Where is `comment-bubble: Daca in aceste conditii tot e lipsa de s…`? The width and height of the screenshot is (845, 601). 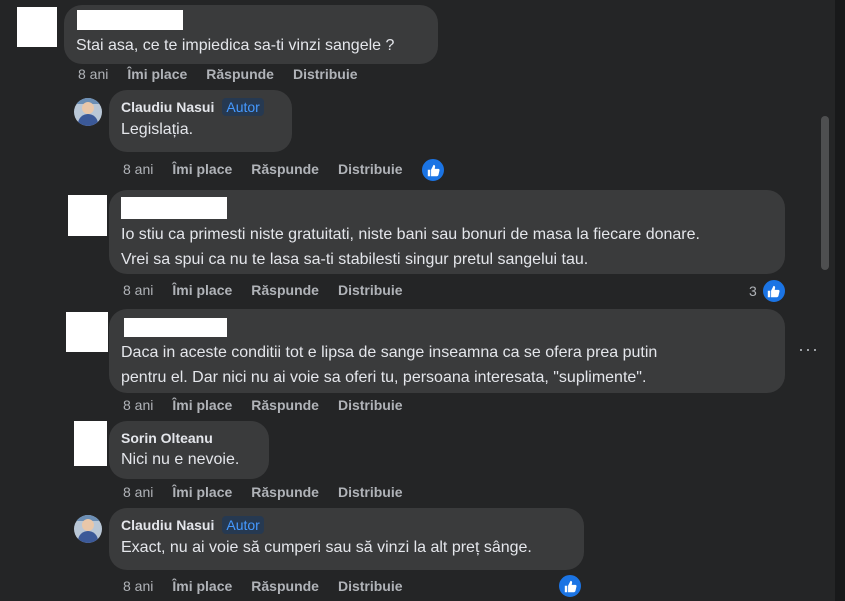
comment-bubble: Daca in aceste conditii tot e lipsa de s… is located at coordinates (447, 351).